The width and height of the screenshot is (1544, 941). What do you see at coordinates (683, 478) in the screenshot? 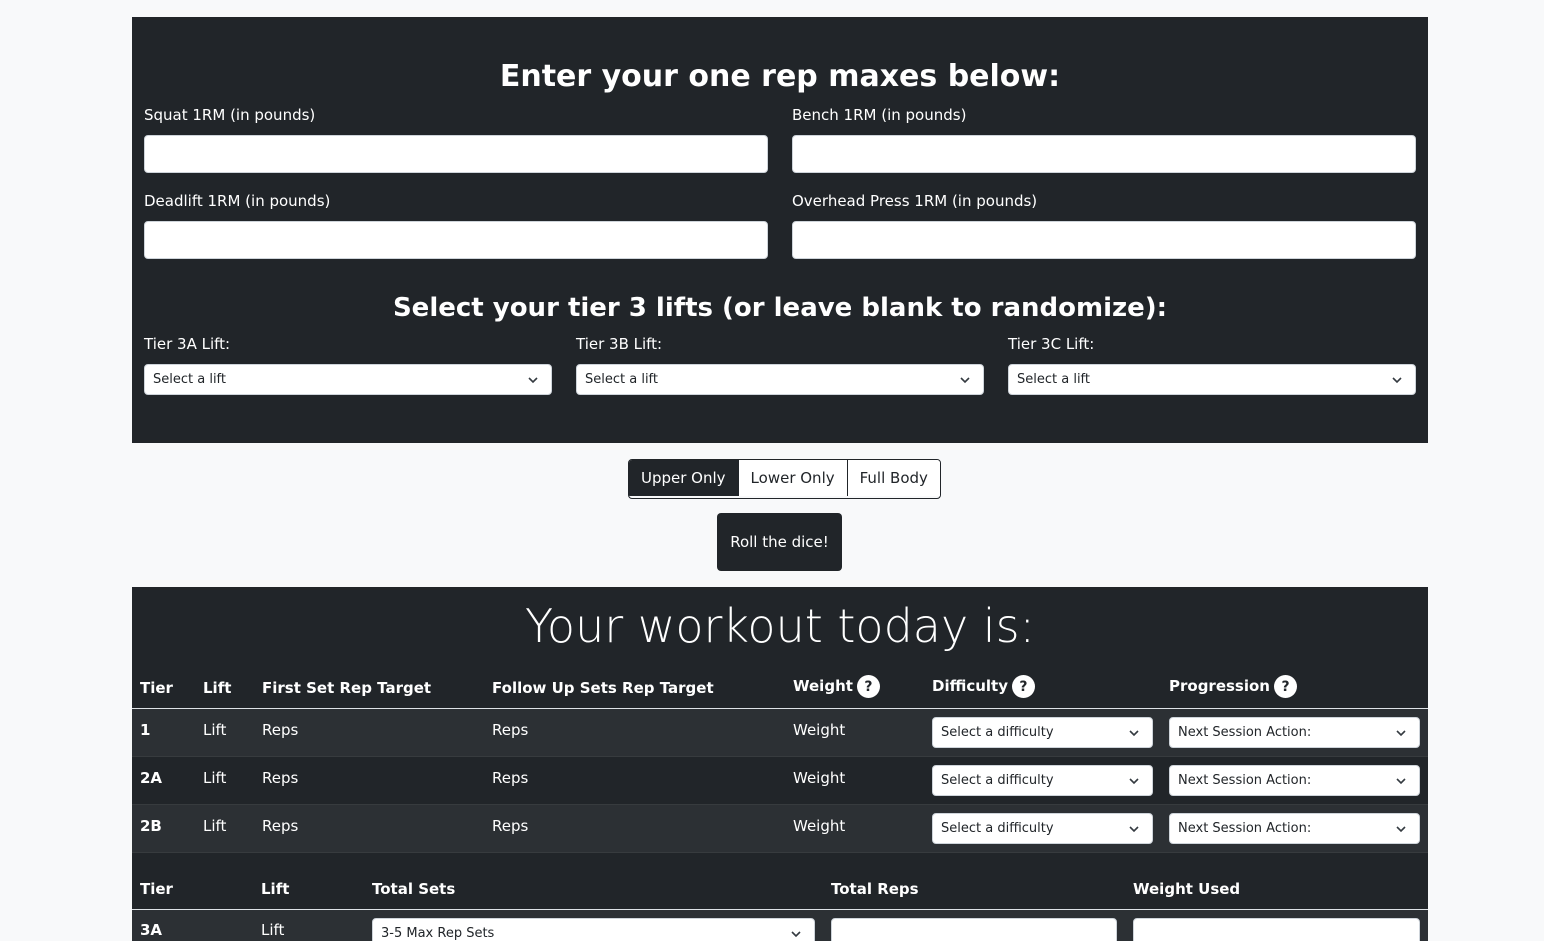
I see `upper-only-button: Upper Only` at bounding box center [683, 478].